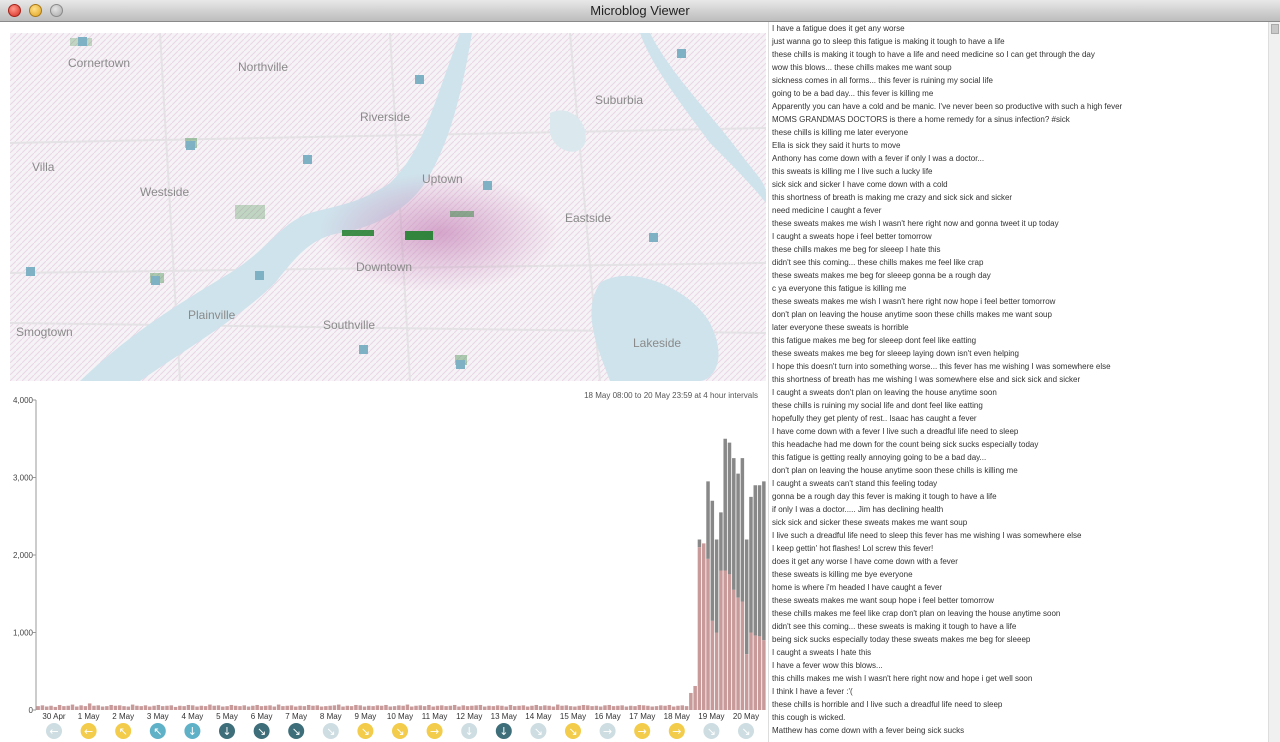 This screenshot has height=742, width=1280. I want to click on feed-message: I caught a sweats I hate this, so click(1019, 652).